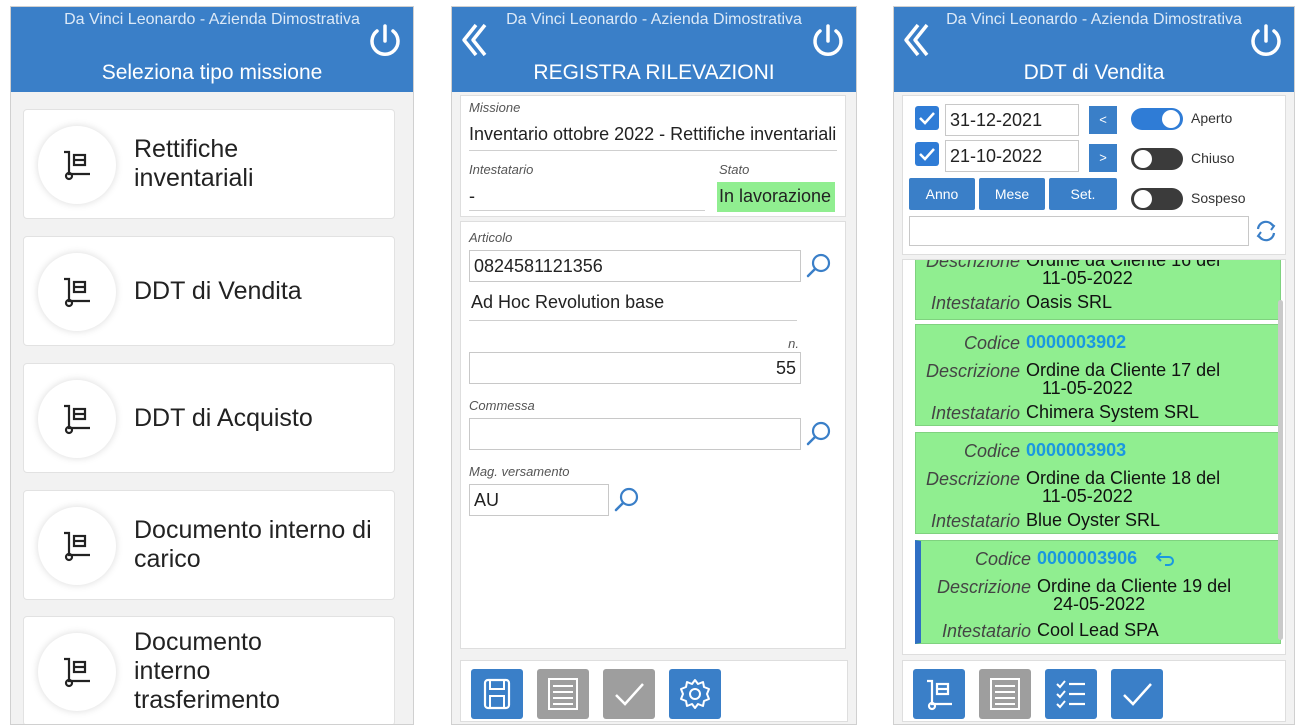  Describe the element at coordinates (253, 544) in the screenshot. I see `mission-label: Documento interno di carico` at that location.